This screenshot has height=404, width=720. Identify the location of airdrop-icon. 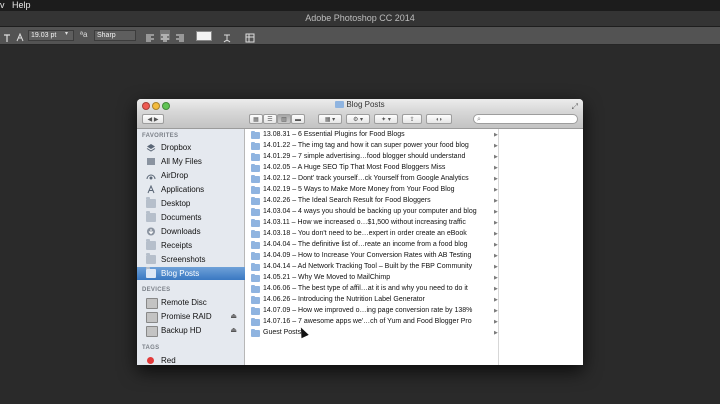
(151, 175).